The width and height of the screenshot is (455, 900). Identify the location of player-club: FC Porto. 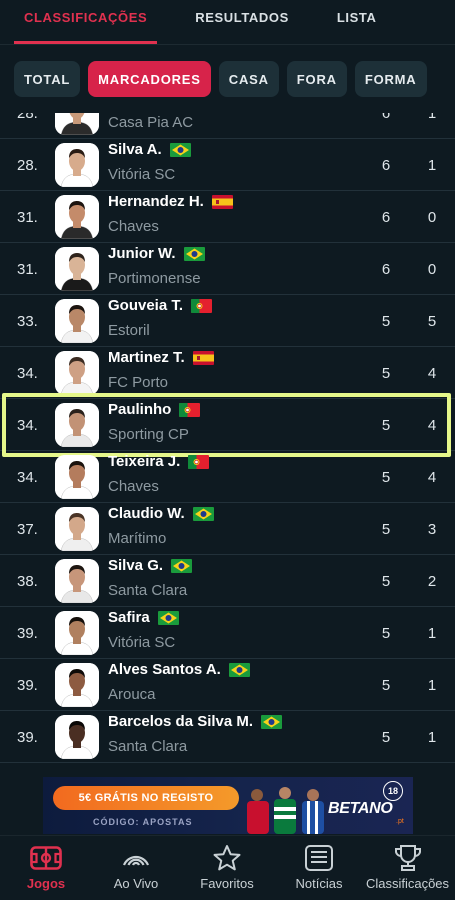
(138, 382).